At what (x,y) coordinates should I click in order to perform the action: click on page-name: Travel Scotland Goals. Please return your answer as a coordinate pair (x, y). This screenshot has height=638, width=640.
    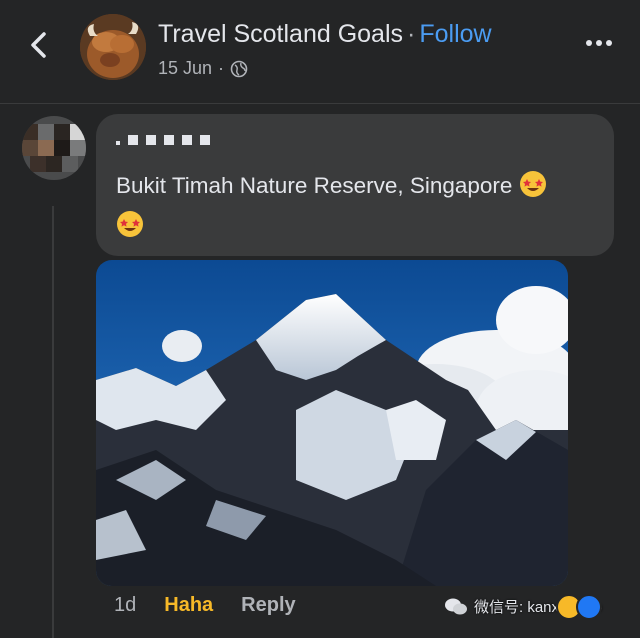
    Looking at the image, I should click on (280, 34).